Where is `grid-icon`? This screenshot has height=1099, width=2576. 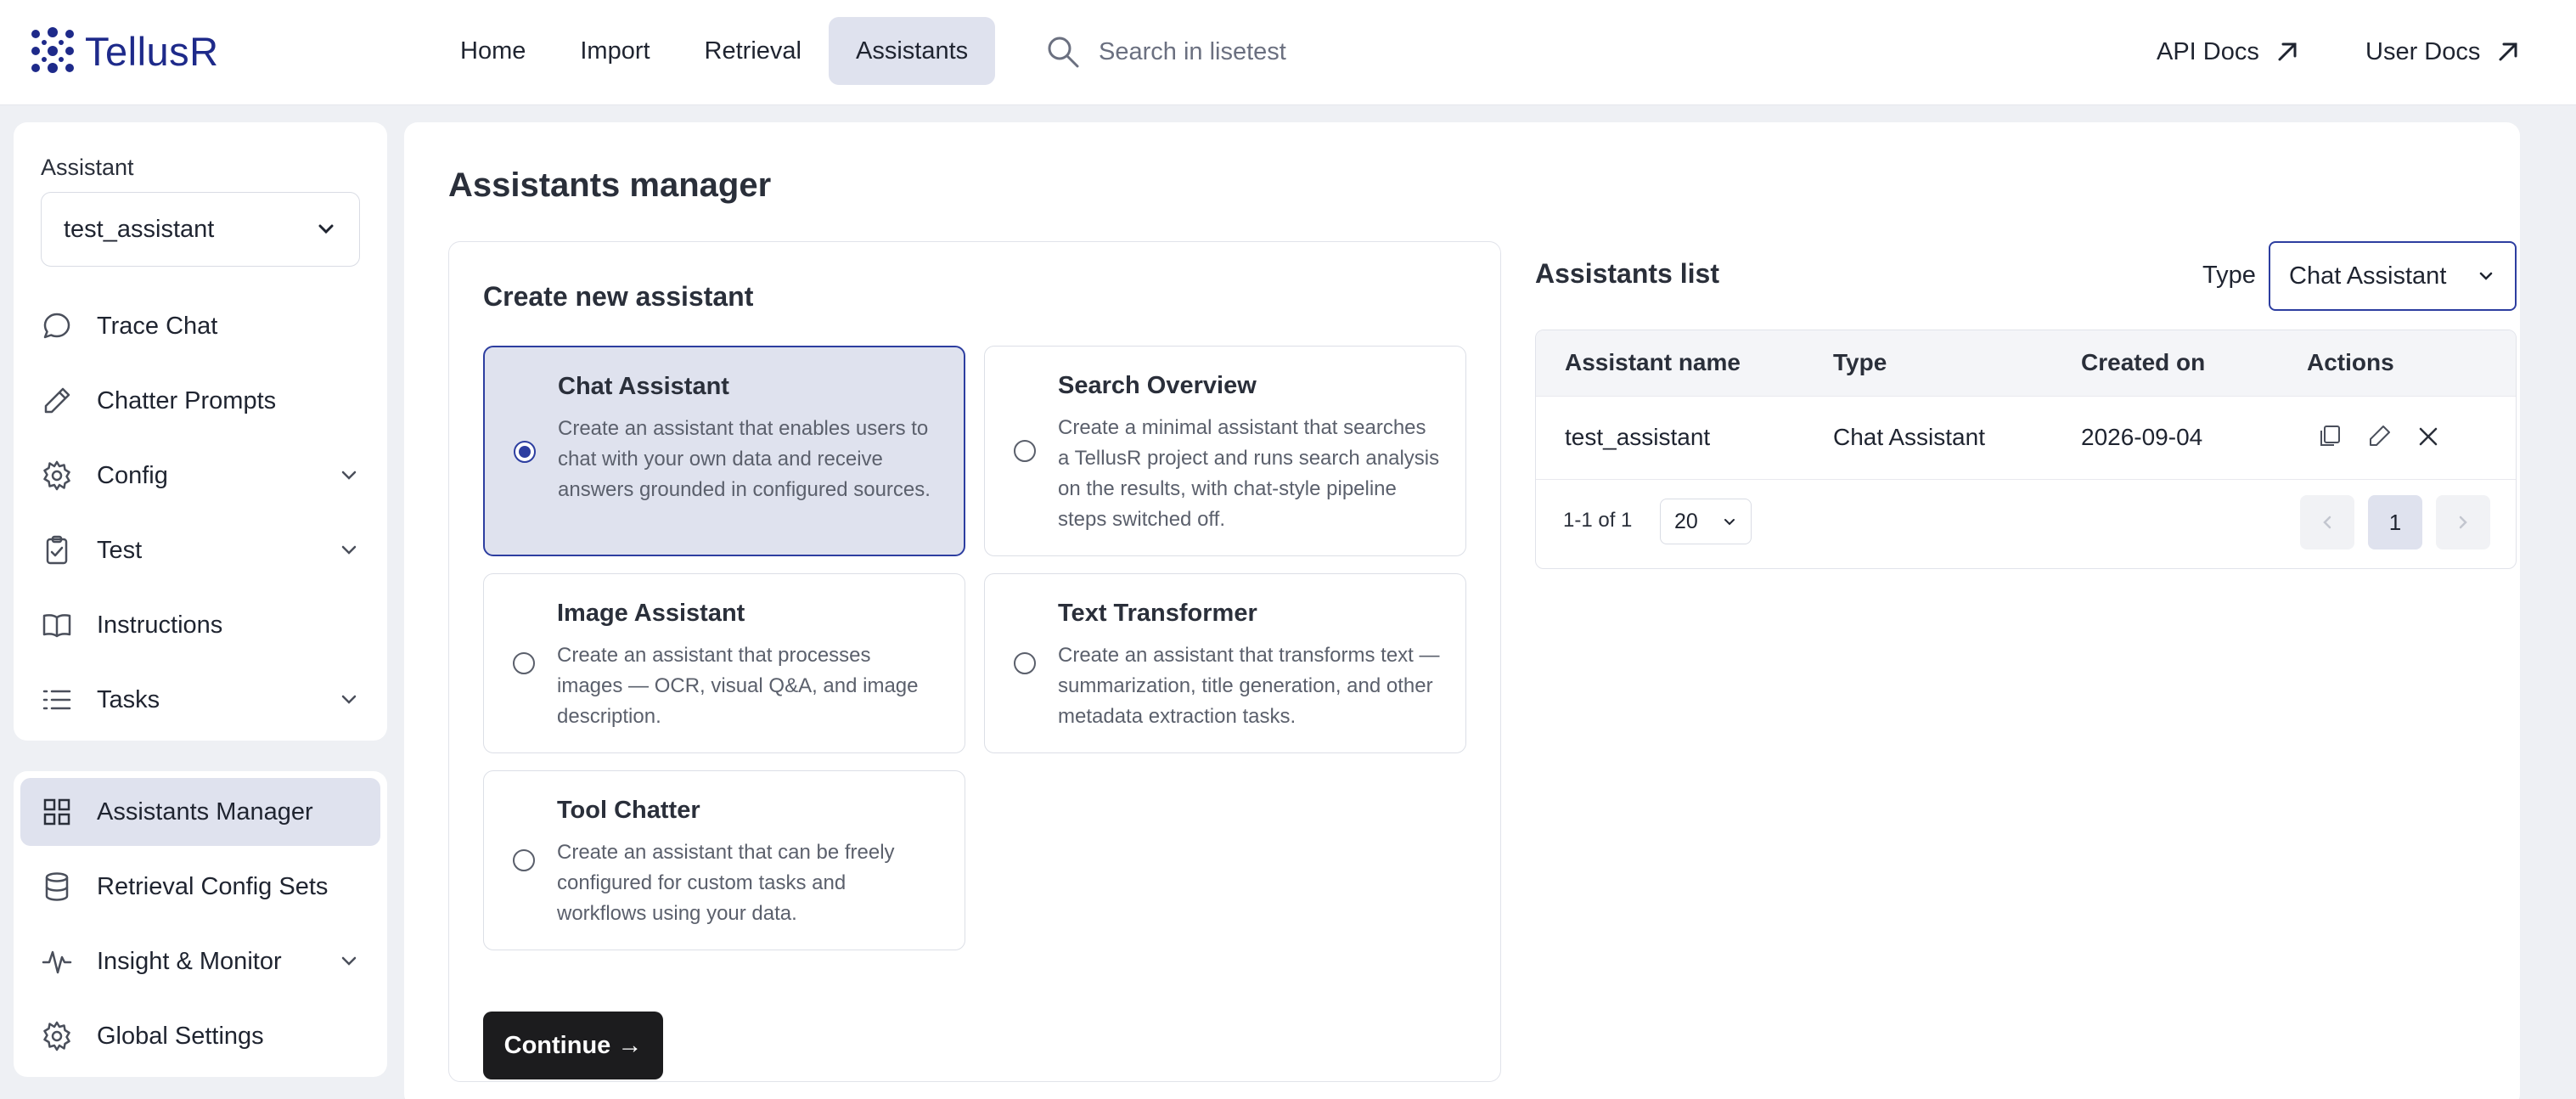
grid-icon is located at coordinates (56, 812).